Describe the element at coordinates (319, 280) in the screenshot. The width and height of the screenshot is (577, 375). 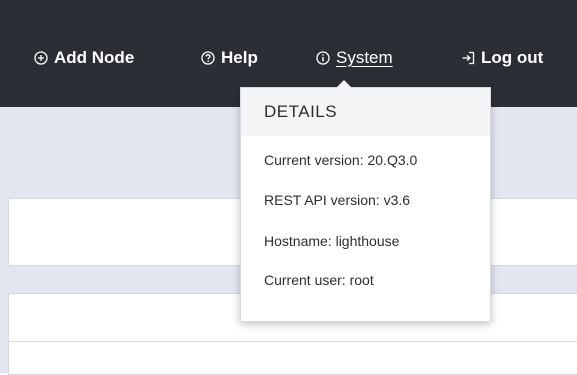
I see `current-user-text: Current user: root` at that location.